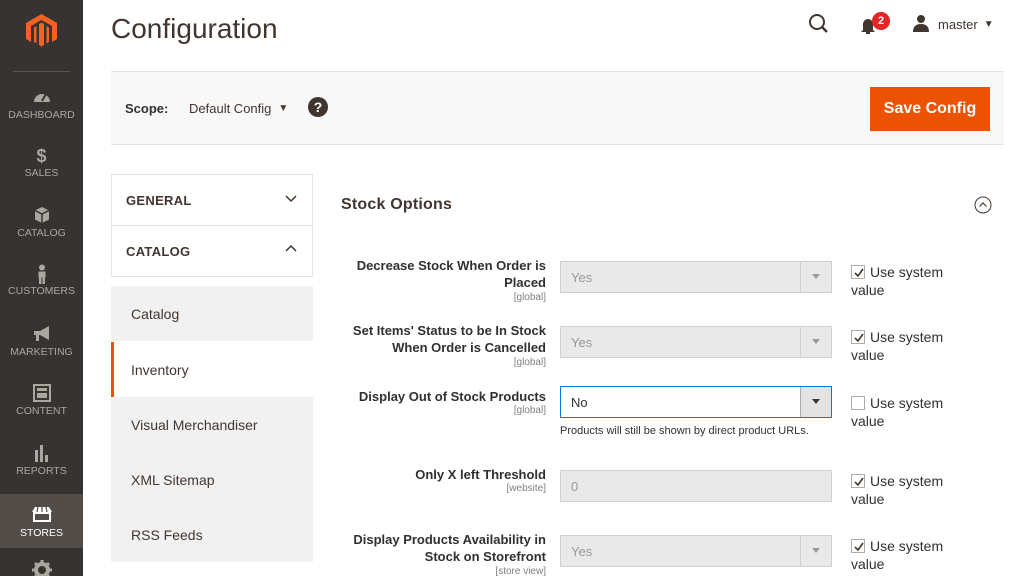  What do you see at coordinates (696, 551) in the screenshot?
I see `display-availability-select: Yes` at bounding box center [696, 551].